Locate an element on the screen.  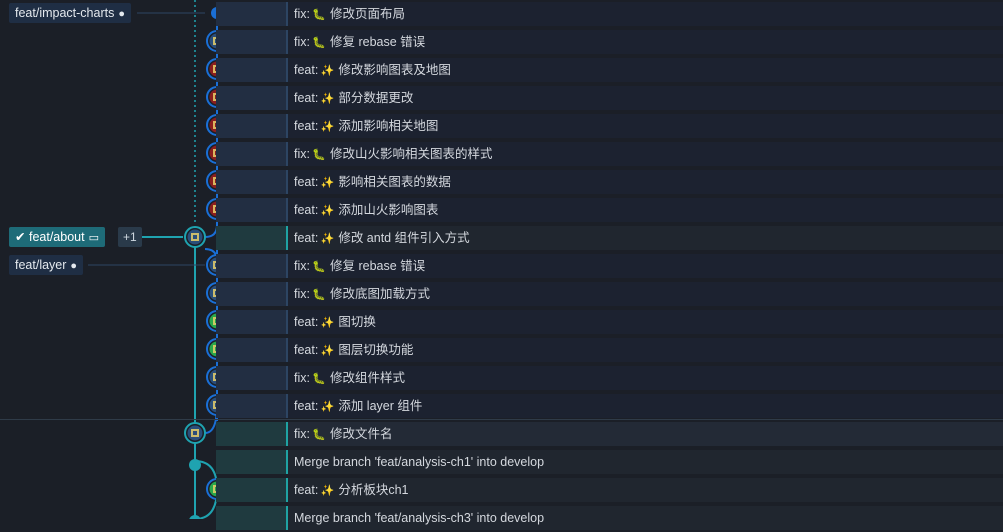
commit-summary: 图切换 is located at coordinates (357, 322).